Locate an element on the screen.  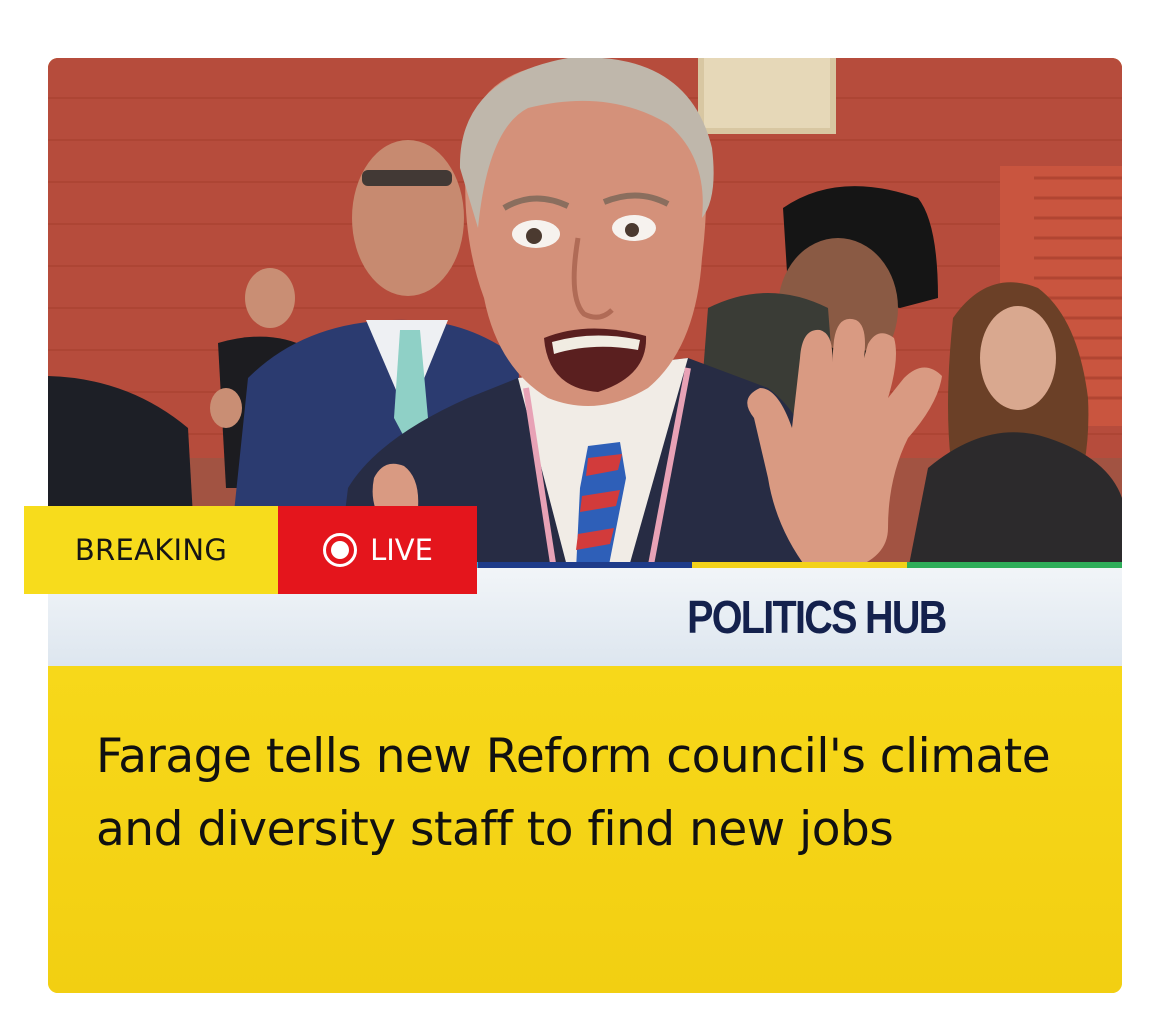
politics-hub-title: POLITICS HUB is located at coordinates (817, 617).